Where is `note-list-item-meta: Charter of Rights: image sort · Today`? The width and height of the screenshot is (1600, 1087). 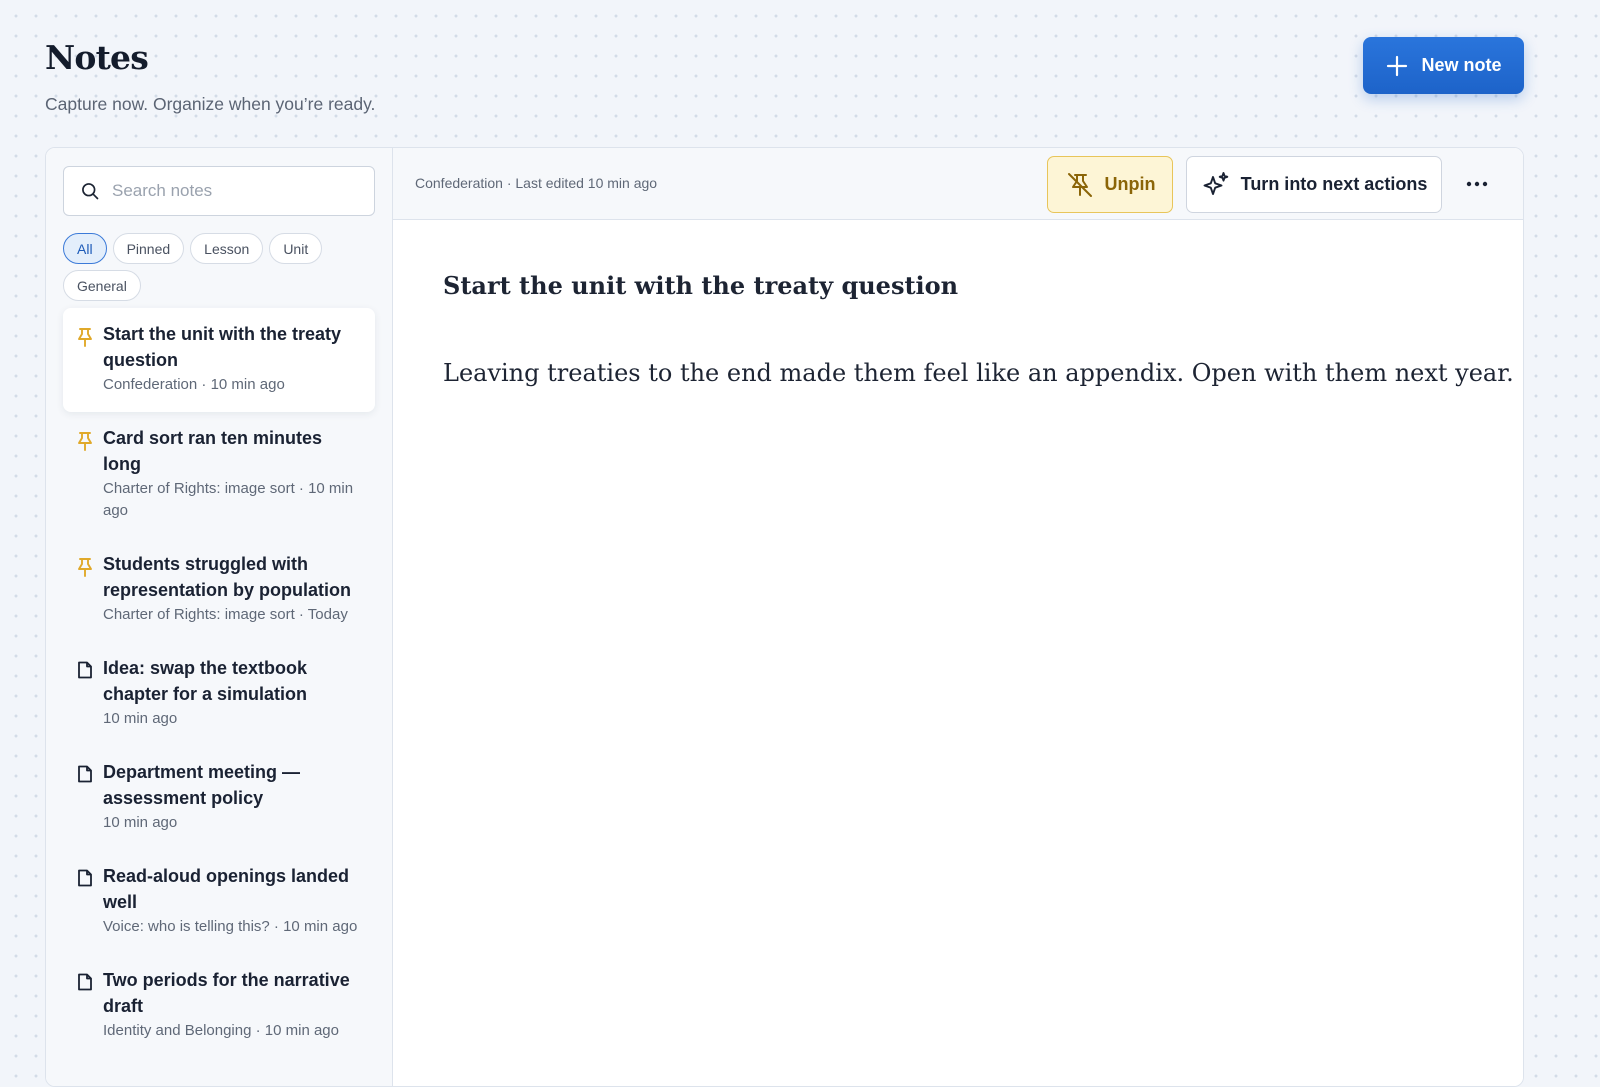 note-list-item-meta: Charter of Rights: image sort · Today is located at coordinates (225, 614).